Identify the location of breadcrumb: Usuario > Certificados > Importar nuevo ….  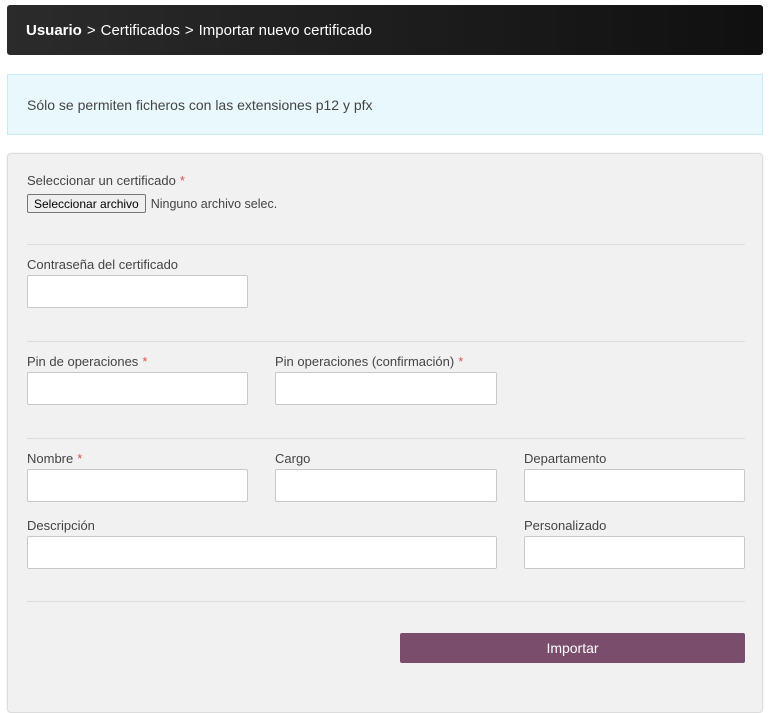
(385, 30).